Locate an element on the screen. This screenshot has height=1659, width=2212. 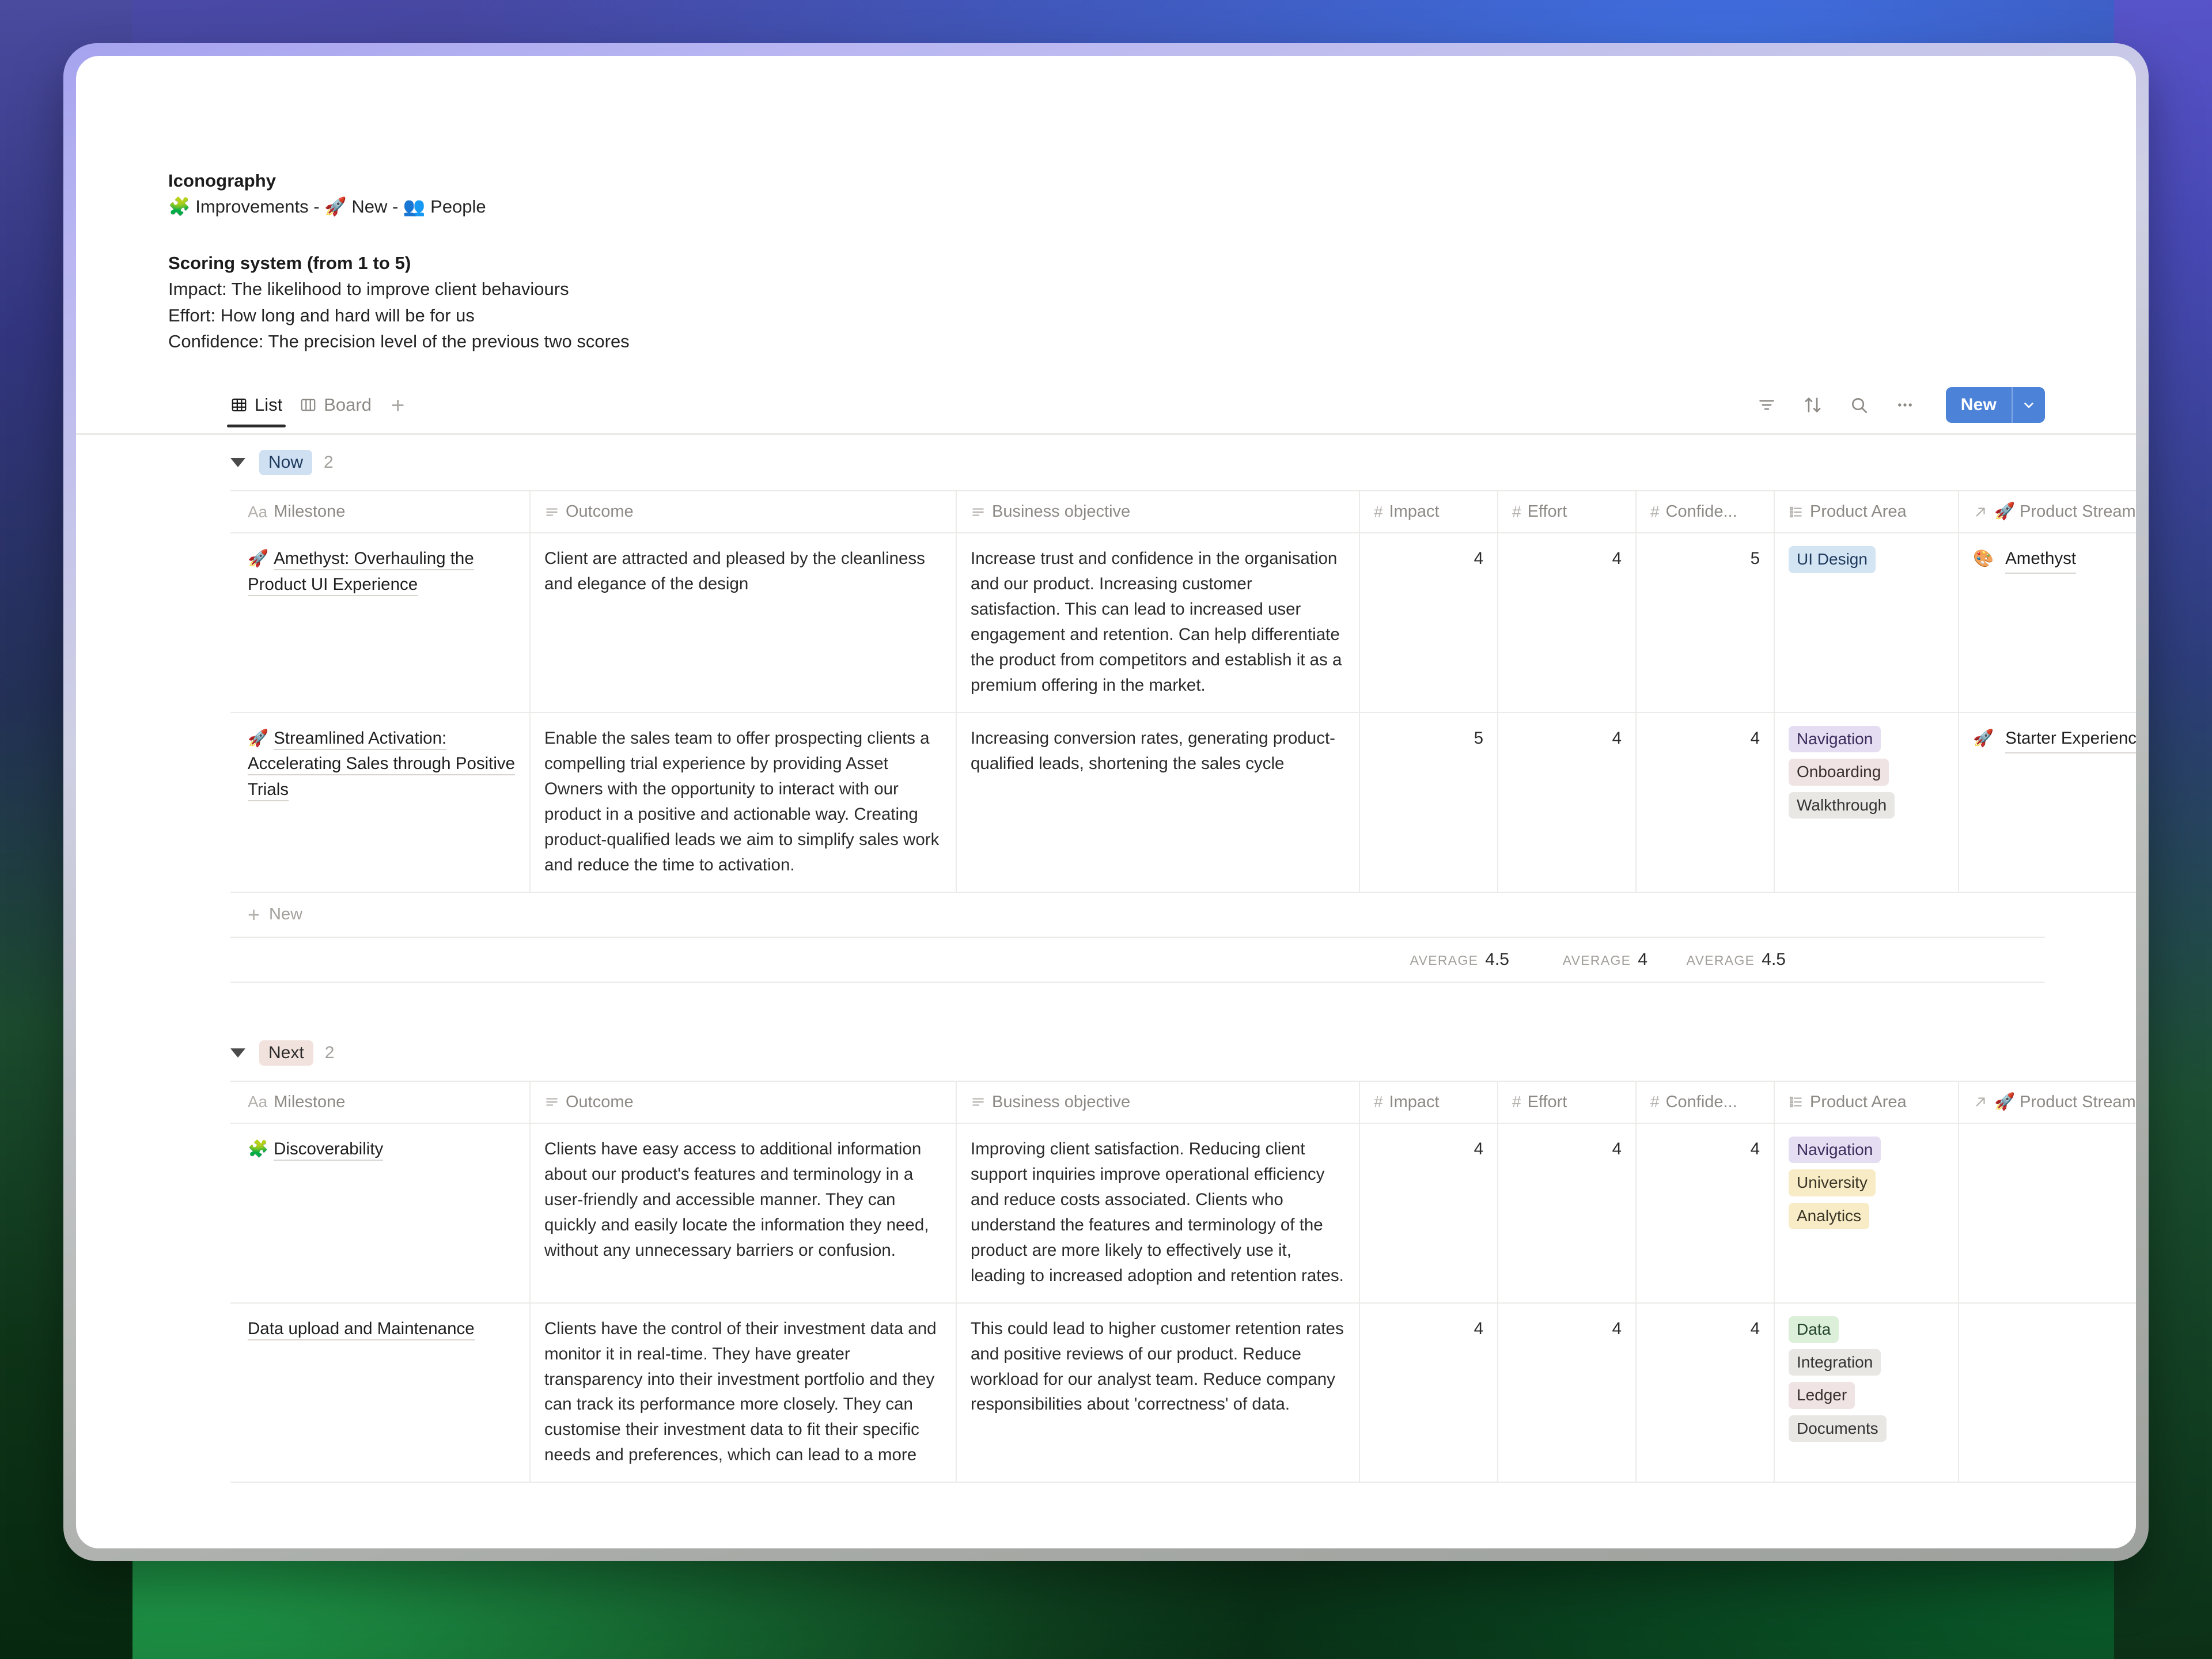
tab-board: Board is located at coordinates (336, 410).